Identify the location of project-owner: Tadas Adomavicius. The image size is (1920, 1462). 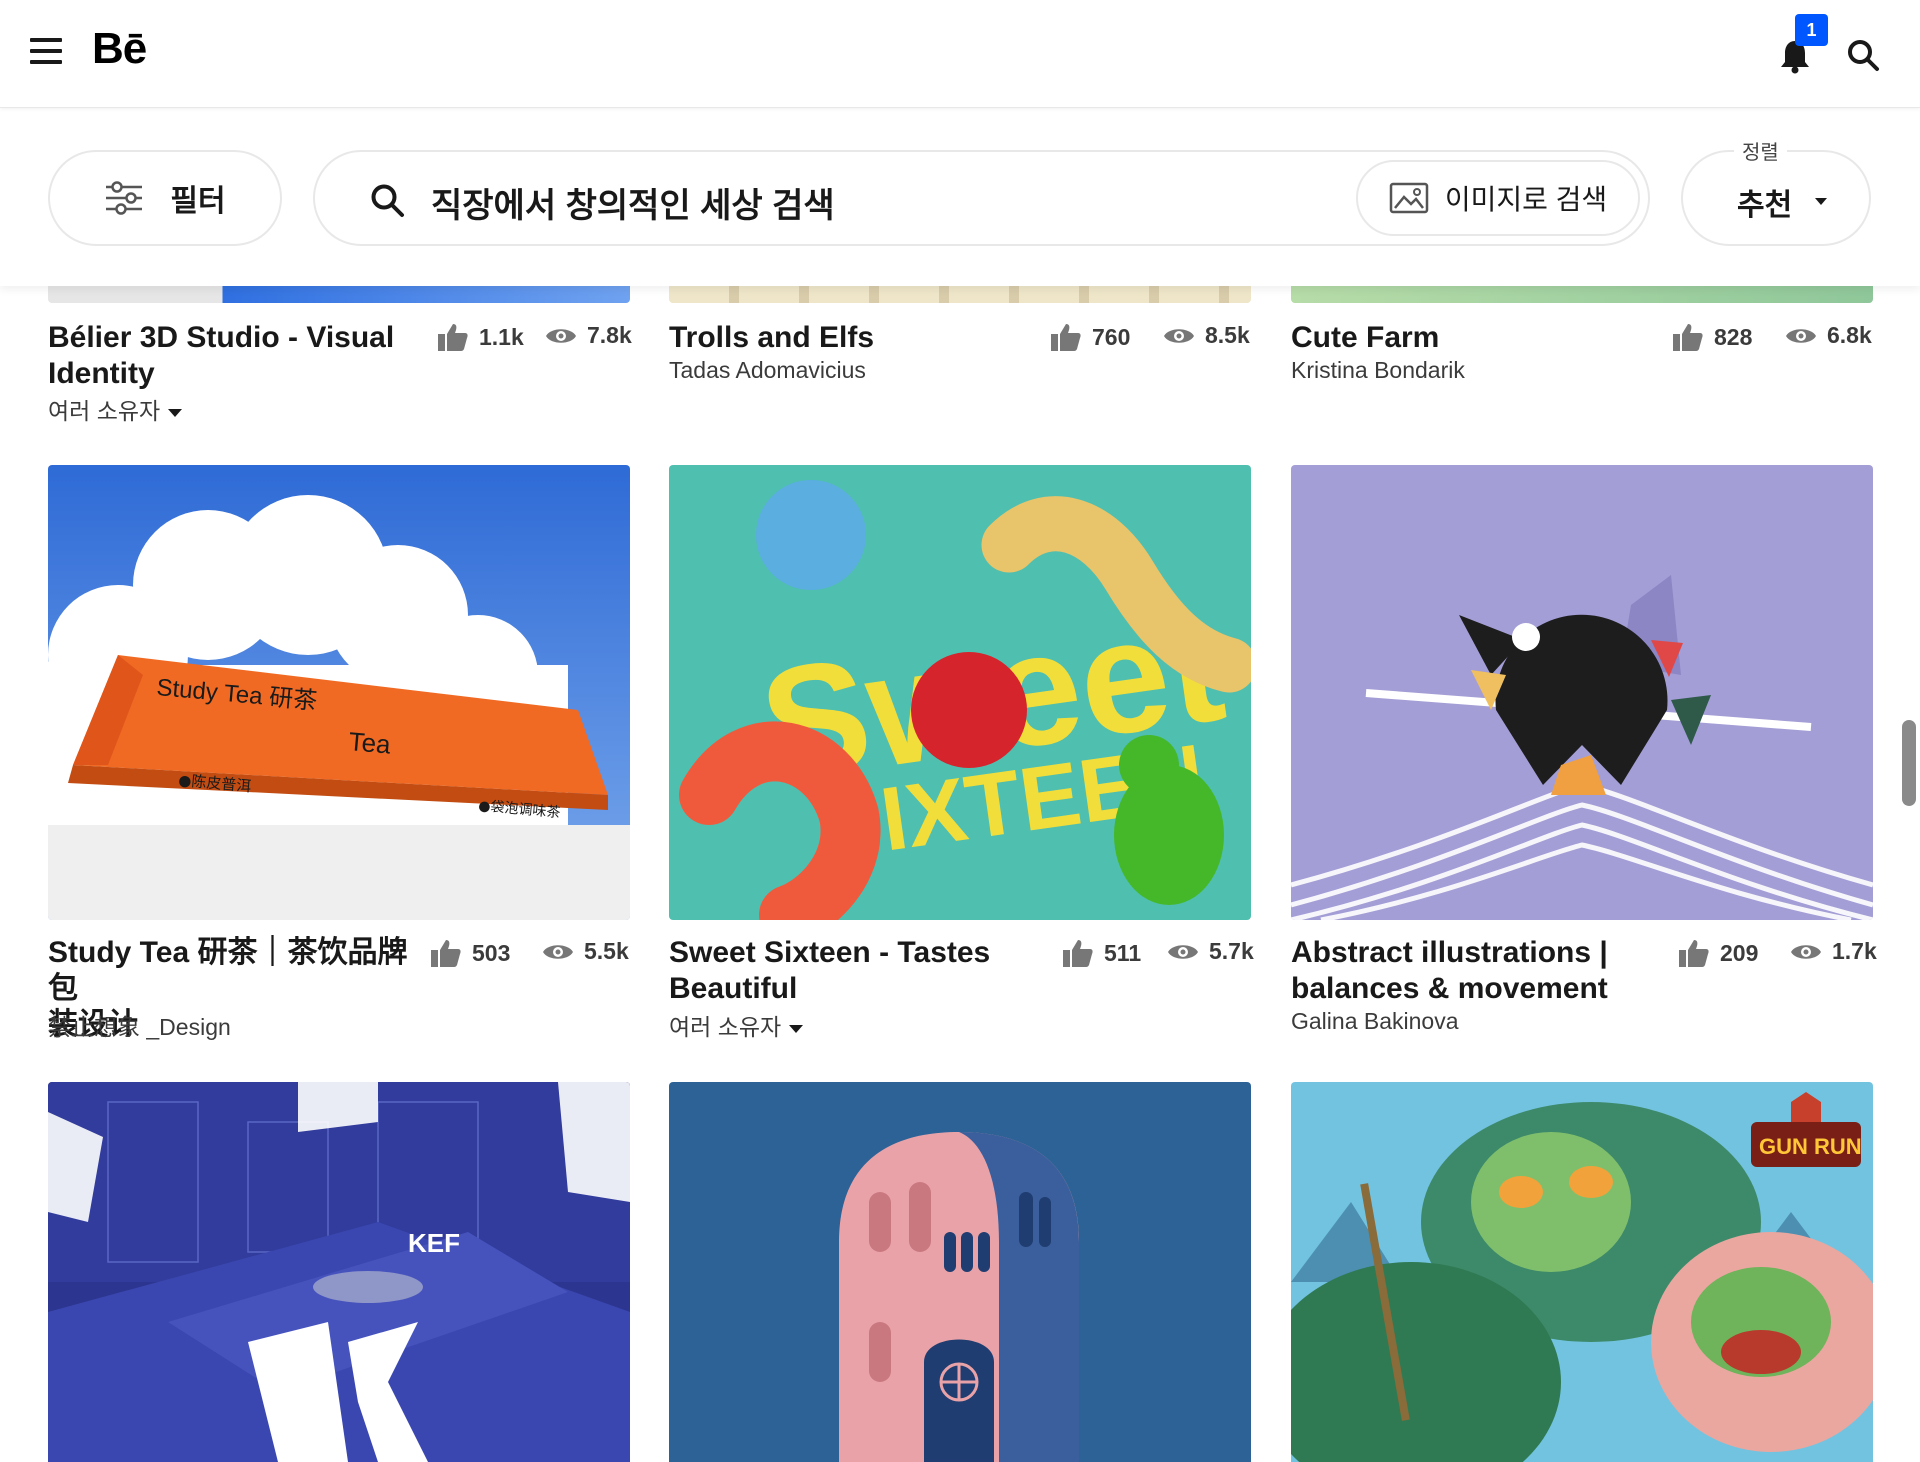
(767, 370).